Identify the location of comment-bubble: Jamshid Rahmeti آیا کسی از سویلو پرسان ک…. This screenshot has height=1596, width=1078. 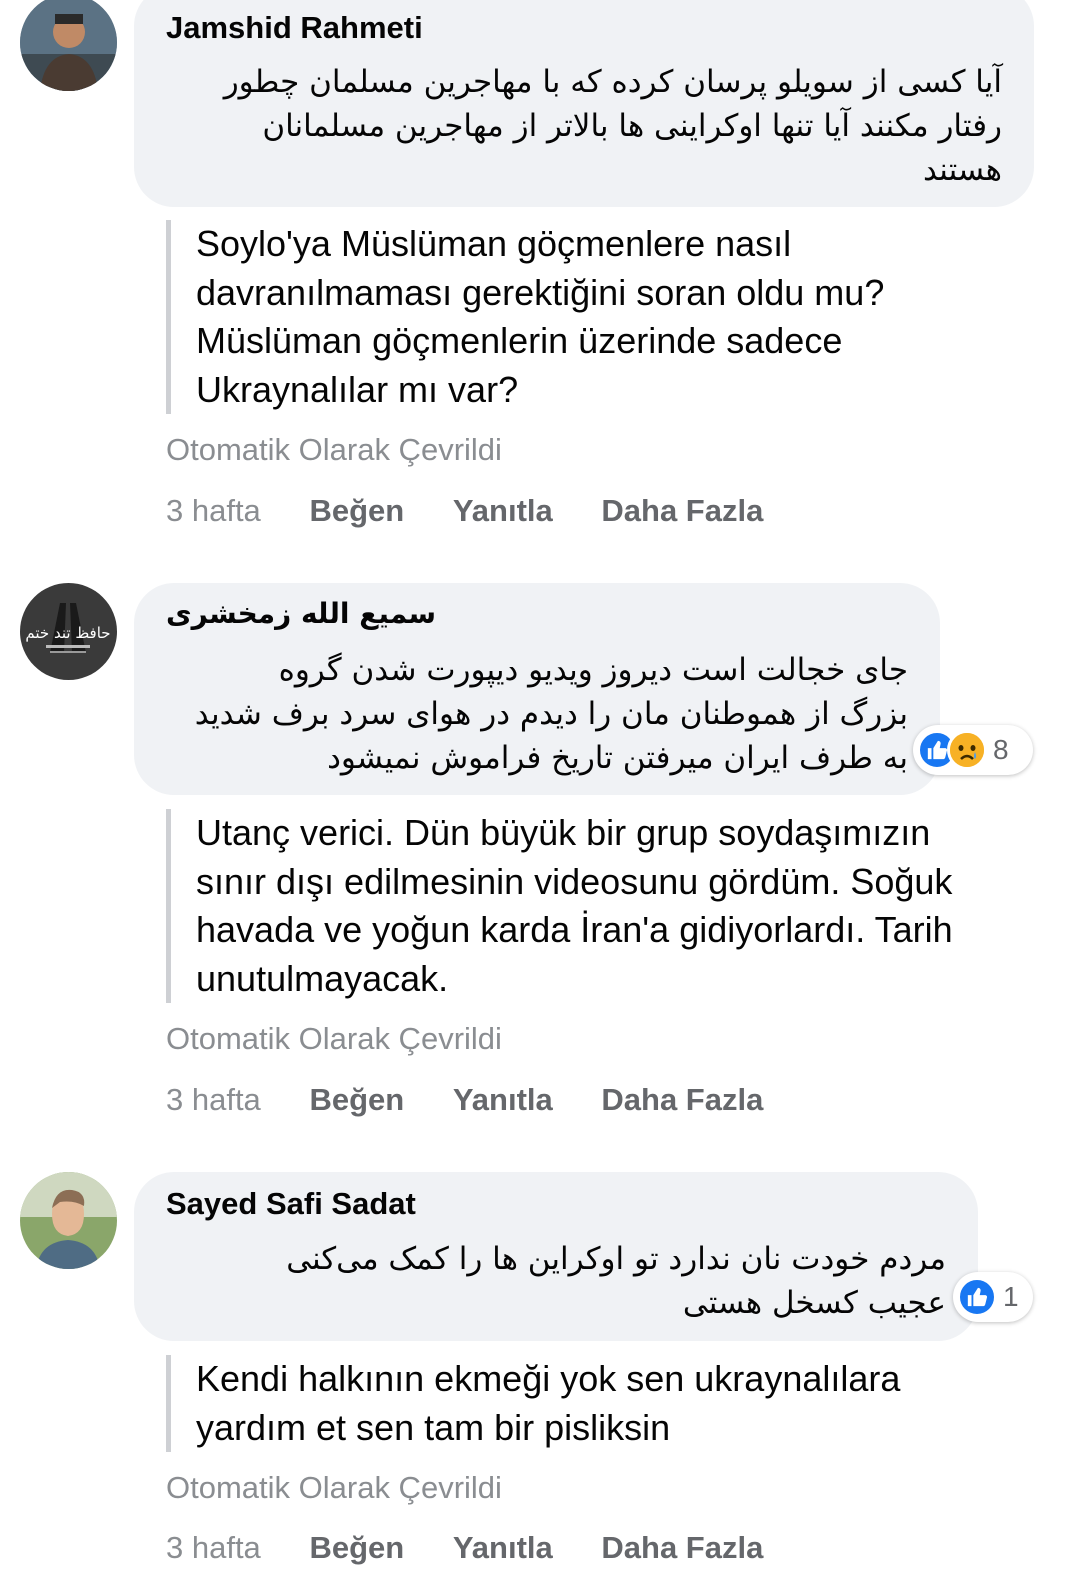
(584, 103).